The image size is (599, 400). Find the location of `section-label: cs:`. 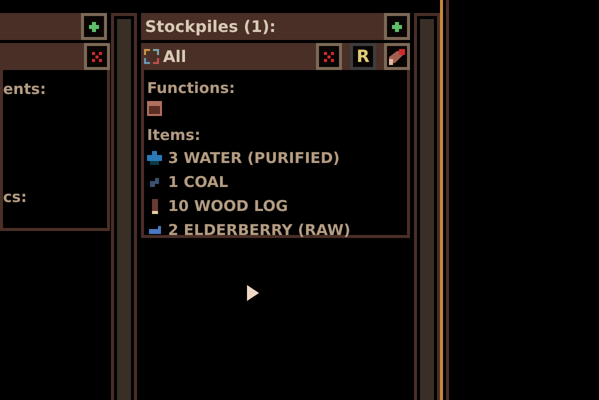

section-label: cs: is located at coordinates (15, 197).